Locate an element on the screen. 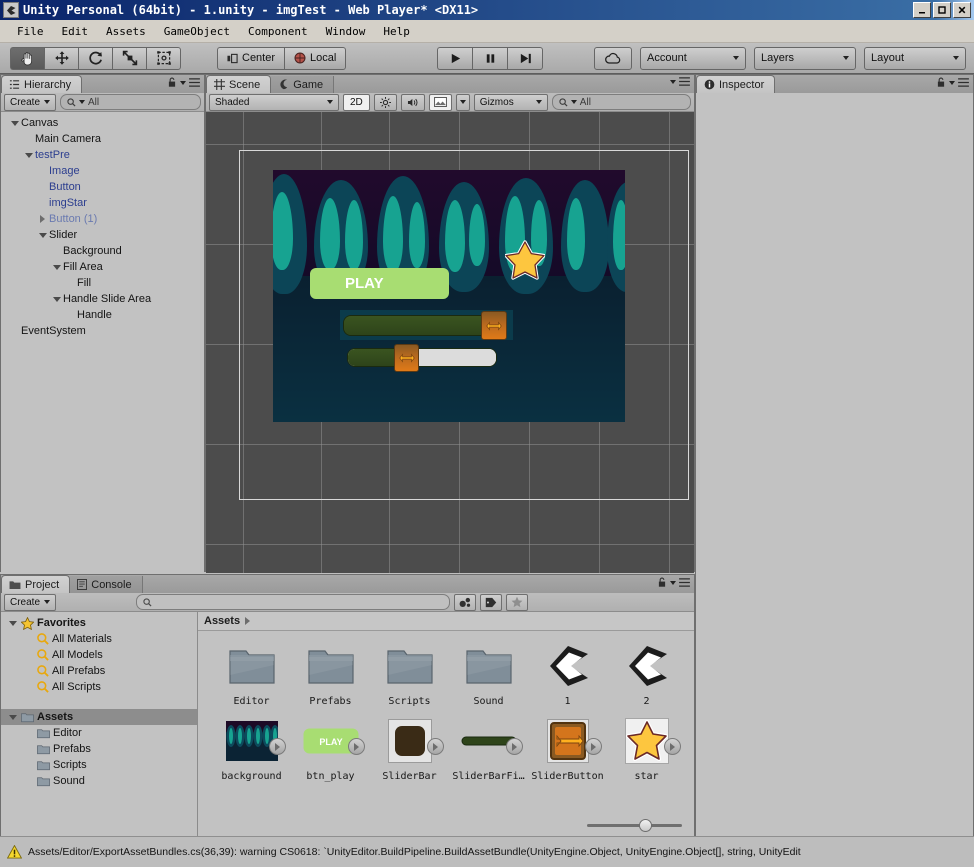 The image size is (974, 867). project-tree-item-prefabs: Prefabs is located at coordinates (99, 749).